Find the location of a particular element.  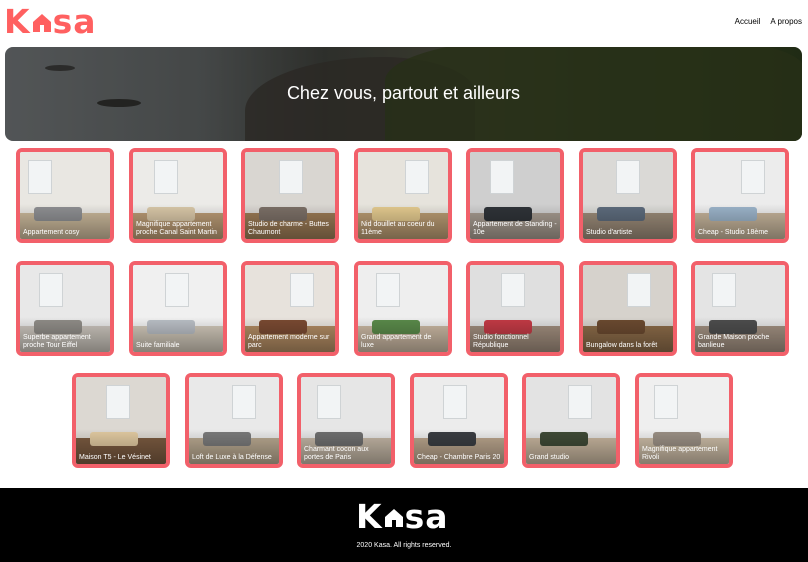

listing-card: Appartement moderne sur parc is located at coordinates (290, 308).